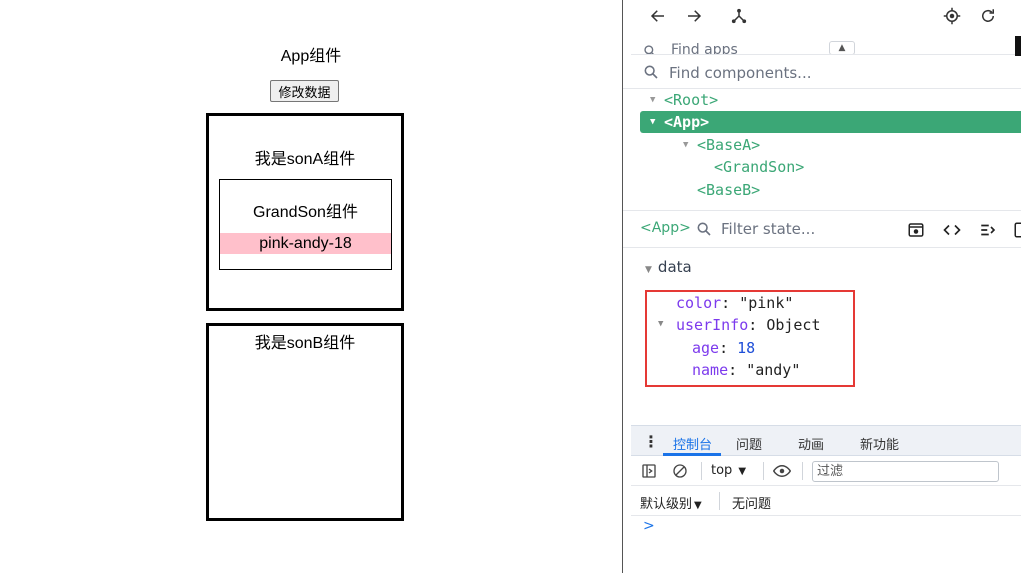  What do you see at coordinates (305, 243) in the screenshot?
I see `grandson-info: pink-andy-18` at bounding box center [305, 243].